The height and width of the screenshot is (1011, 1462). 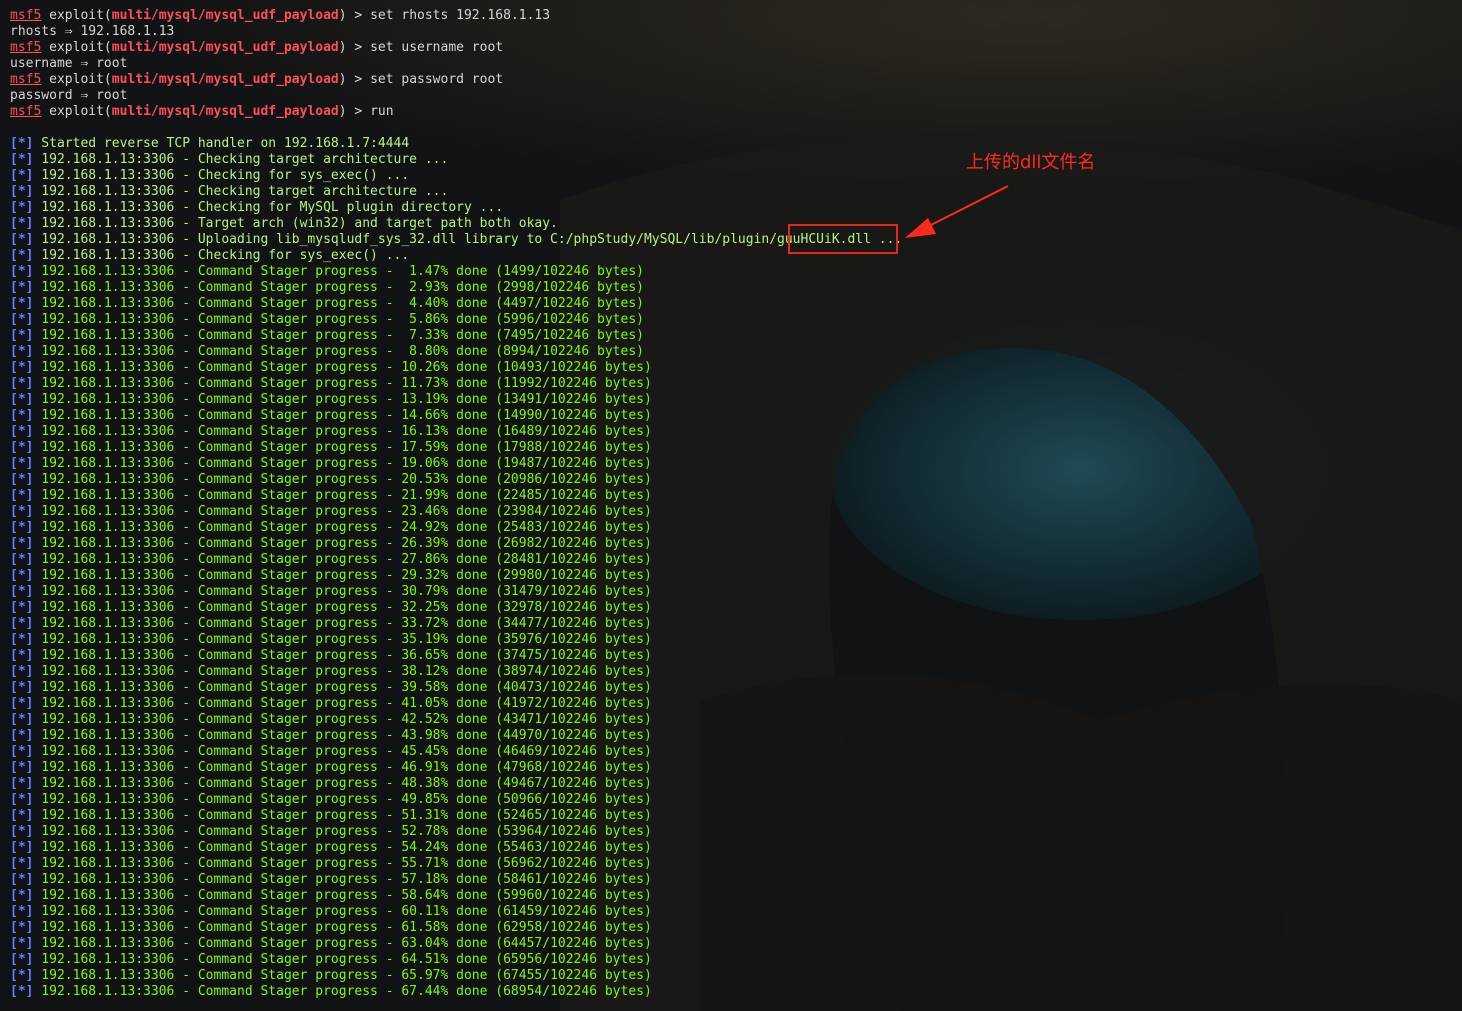 I want to click on progress-bytes: 55463/102246 bytes), so click(x=577, y=847).